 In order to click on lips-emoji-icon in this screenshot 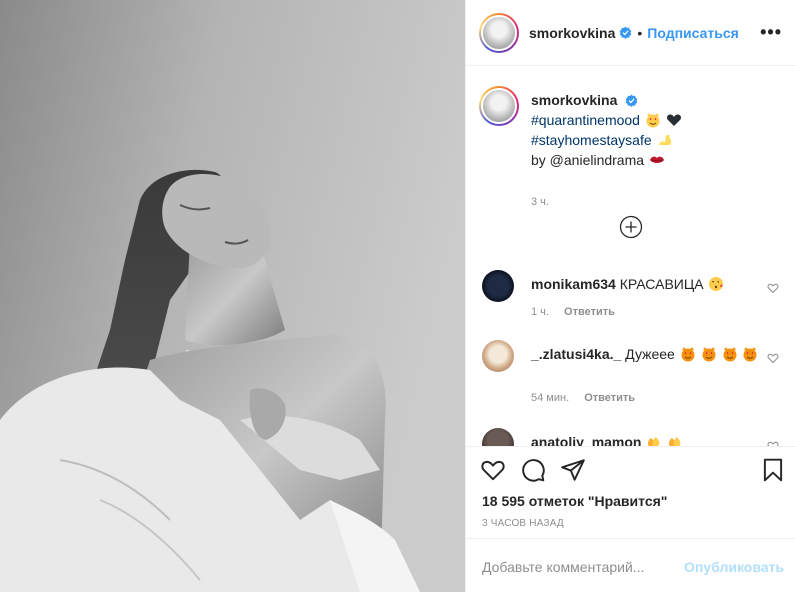, I will do `click(656, 159)`.